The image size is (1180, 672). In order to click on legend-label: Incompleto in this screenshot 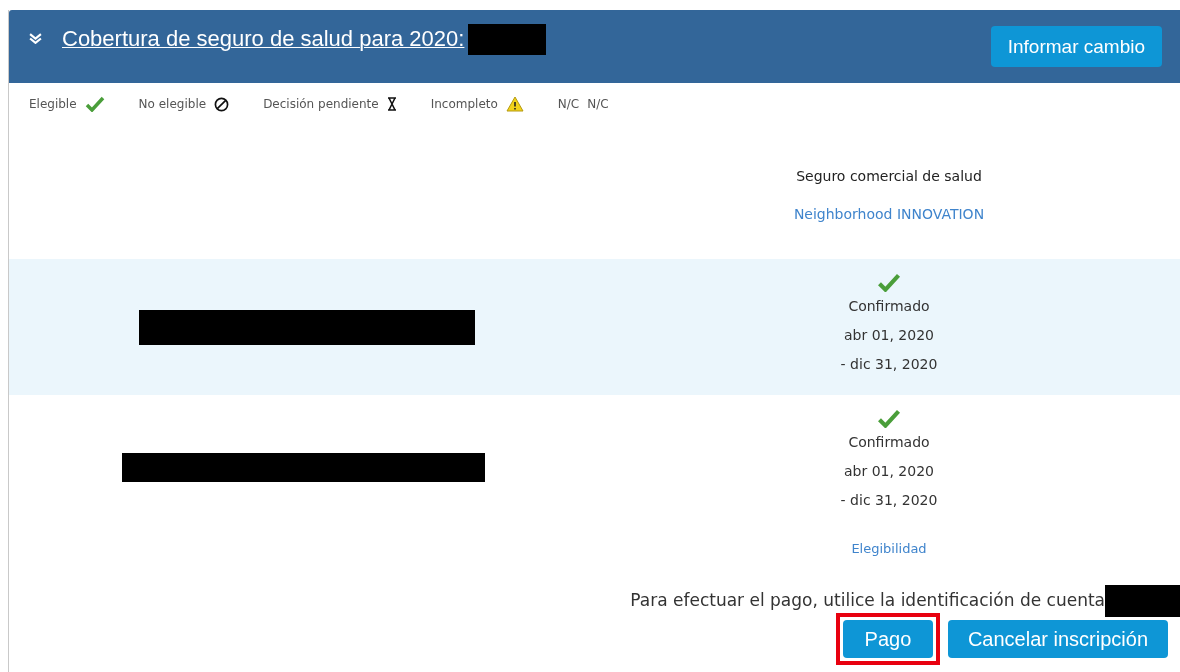, I will do `click(464, 104)`.